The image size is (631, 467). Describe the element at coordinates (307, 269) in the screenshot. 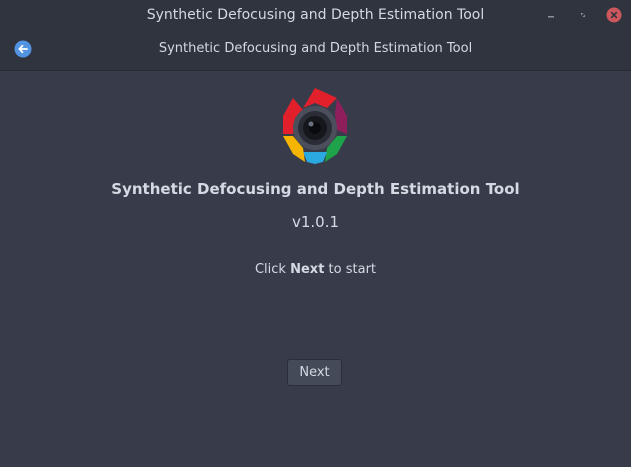

I see `instruction-emphasis: Next` at that location.